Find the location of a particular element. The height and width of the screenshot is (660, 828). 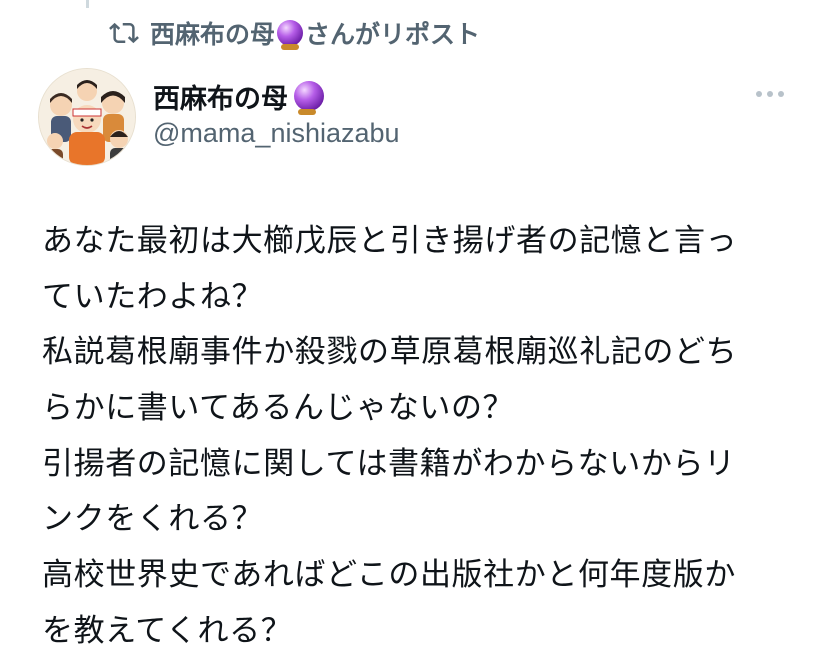

tweet-line: 引揚者の記憶に関しては書籍がわからないからリ is located at coordinates (389, 463).